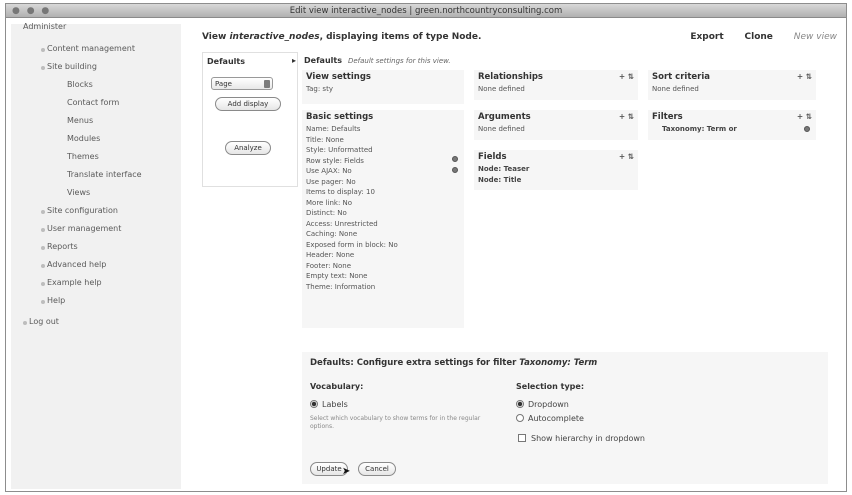  What do you see at coordinates (83, 156) in the screenshot?
I see `sidebar-item-themes: Themes` at bounding box center [83, 156].